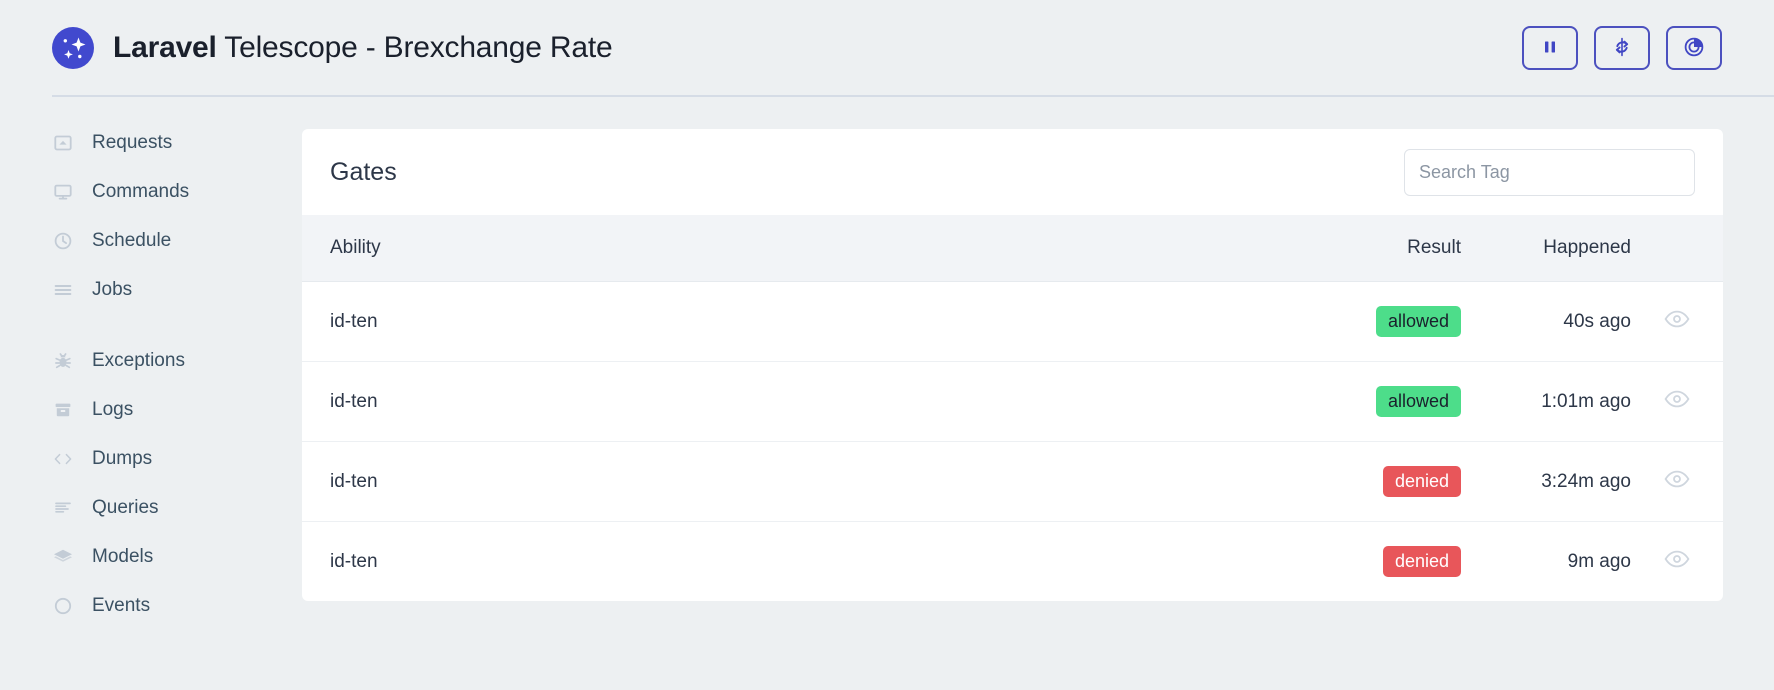 This screenshot has height=690, width=1774. Describe the element at coordinates (1012, 172) in the screenshot. I see `card-header: Gates` at that location.